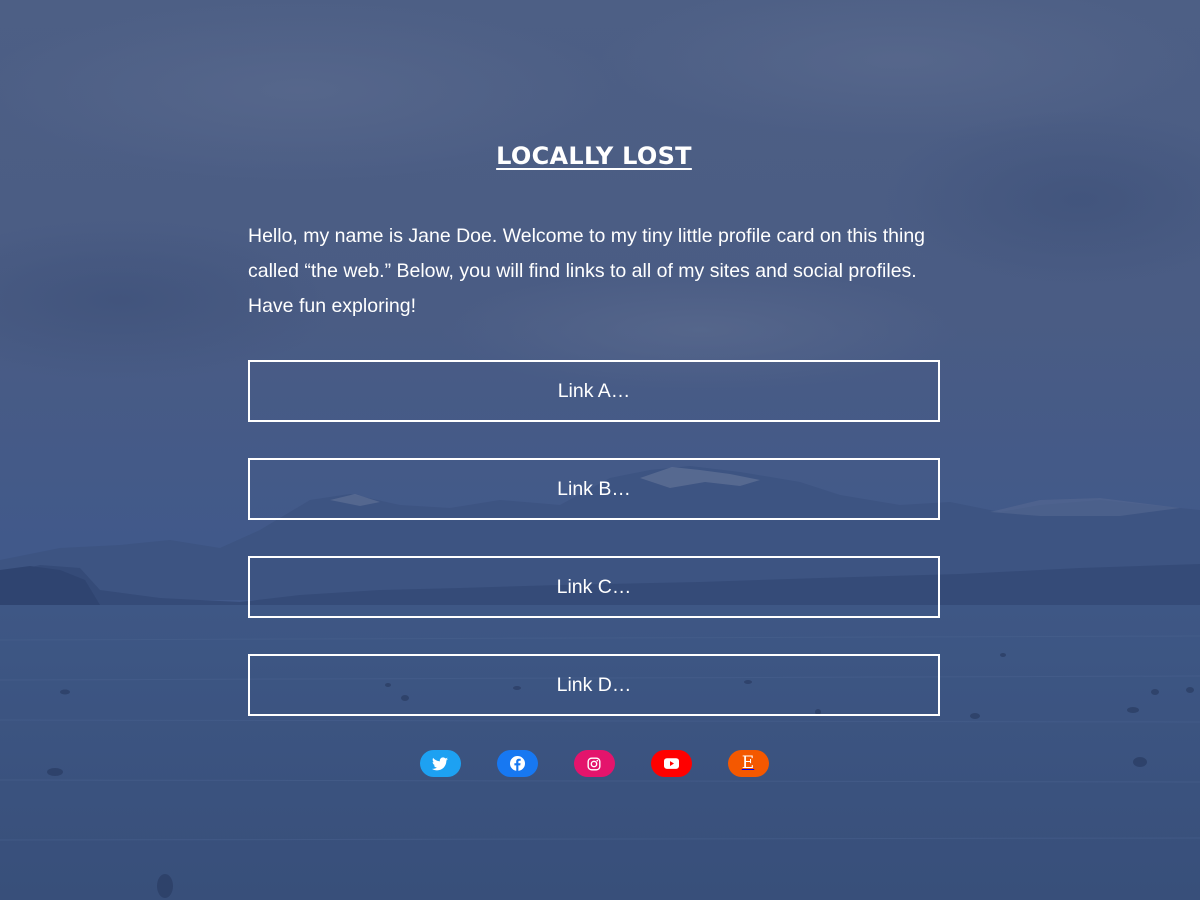  I want to click on etsy-link: E, so click(748, 763).